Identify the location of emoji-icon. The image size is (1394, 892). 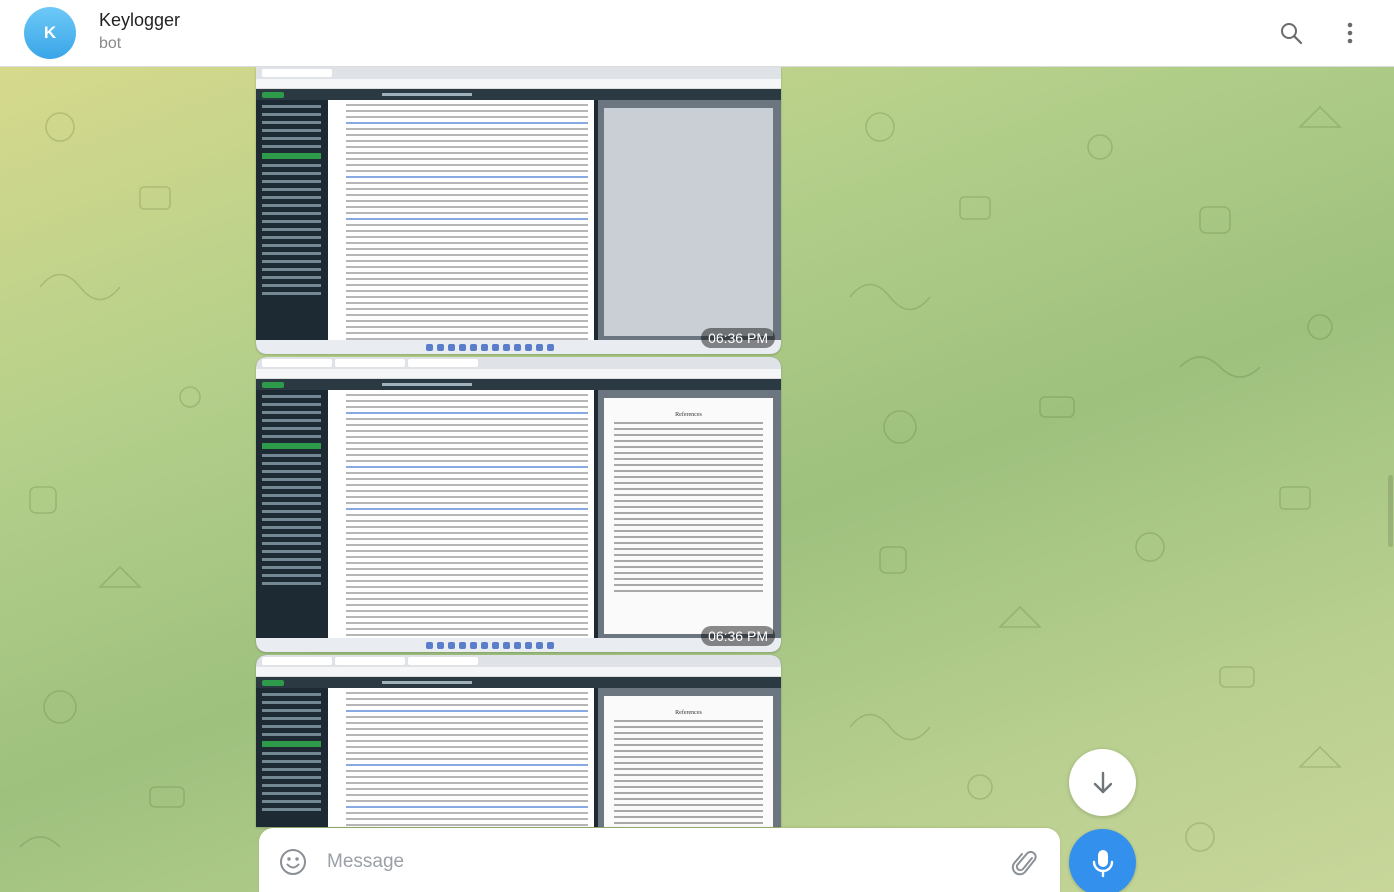
(293, 862).